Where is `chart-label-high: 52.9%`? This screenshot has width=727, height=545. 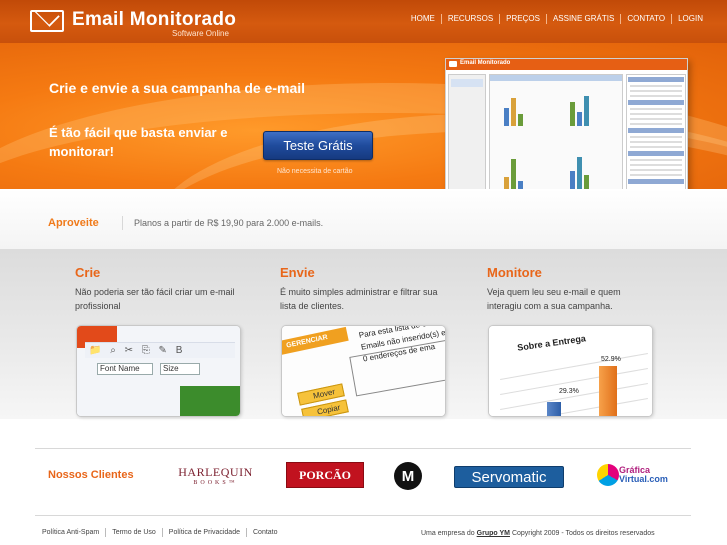 chart-label-high: 52.9% is located at coordinates (611, 359).